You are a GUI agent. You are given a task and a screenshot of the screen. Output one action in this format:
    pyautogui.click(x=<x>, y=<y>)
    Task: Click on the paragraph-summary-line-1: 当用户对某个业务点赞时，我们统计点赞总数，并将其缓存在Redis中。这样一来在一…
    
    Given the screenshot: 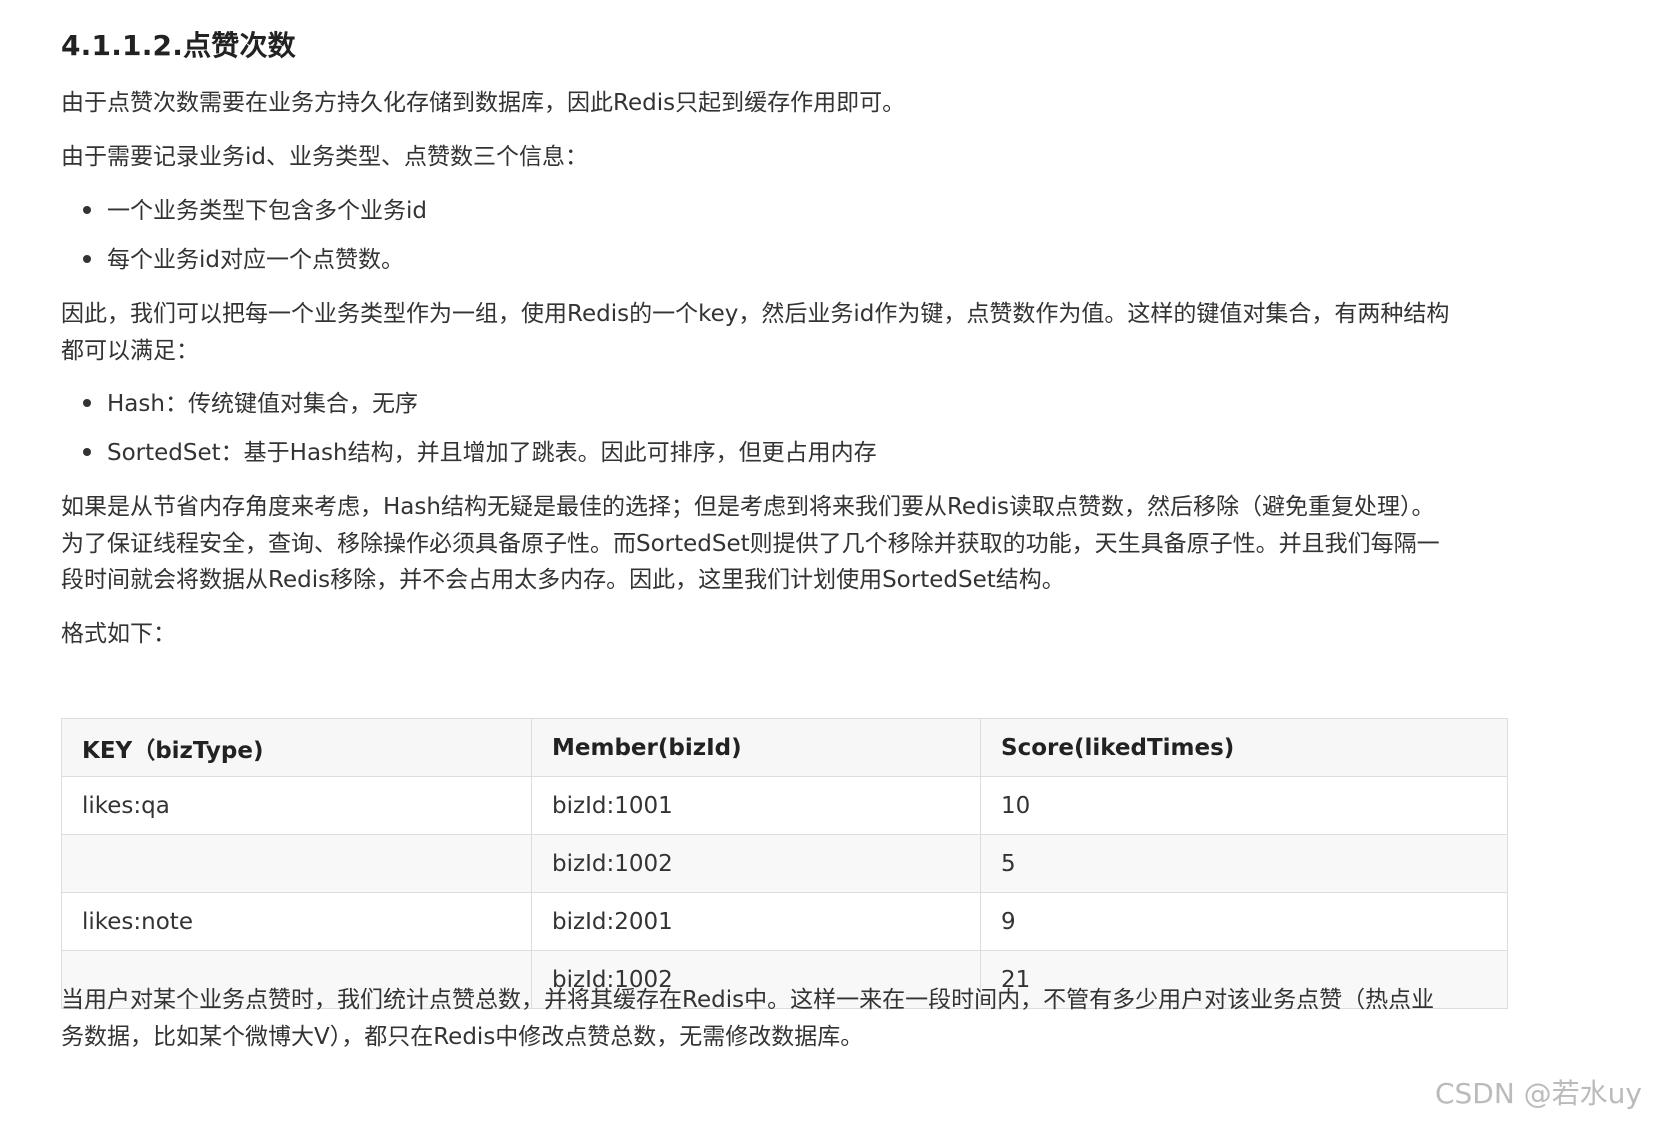 What is the action you would take?
    pyautogui.click(x=748, y=1000)
    